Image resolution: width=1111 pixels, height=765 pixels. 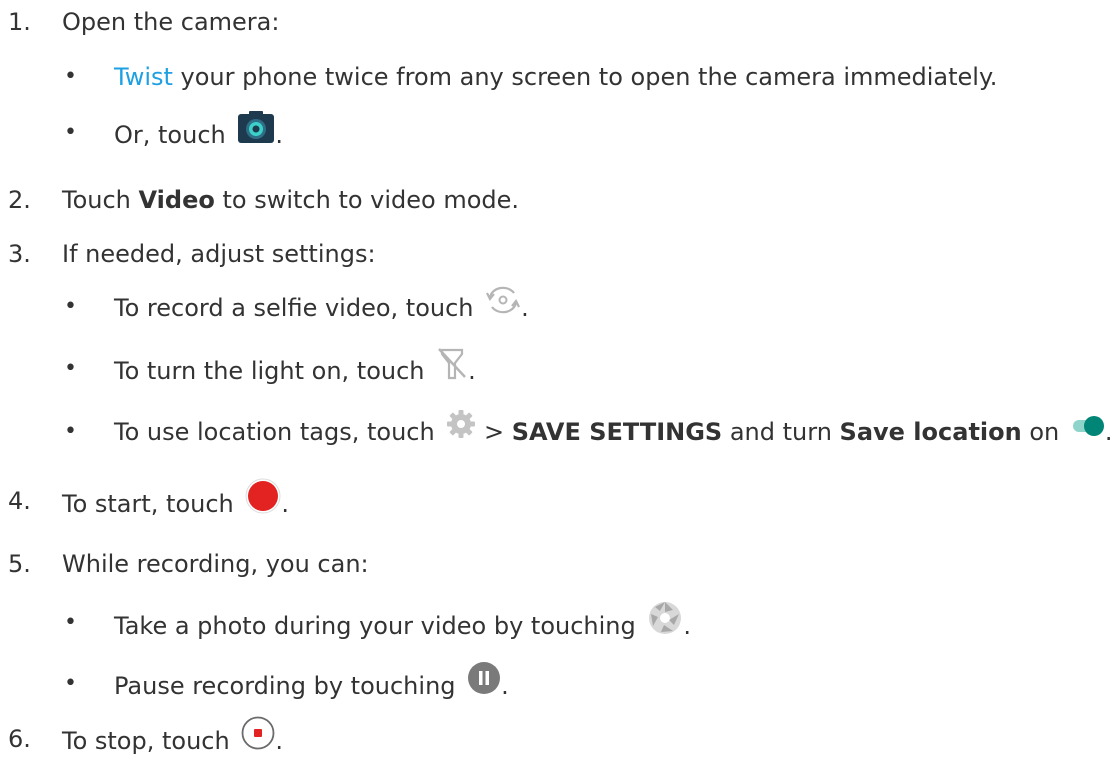 What do you see at coordinates (100, 200) in the screenshot?
I see `step-text: Touch` at bounding box center [100, 200].